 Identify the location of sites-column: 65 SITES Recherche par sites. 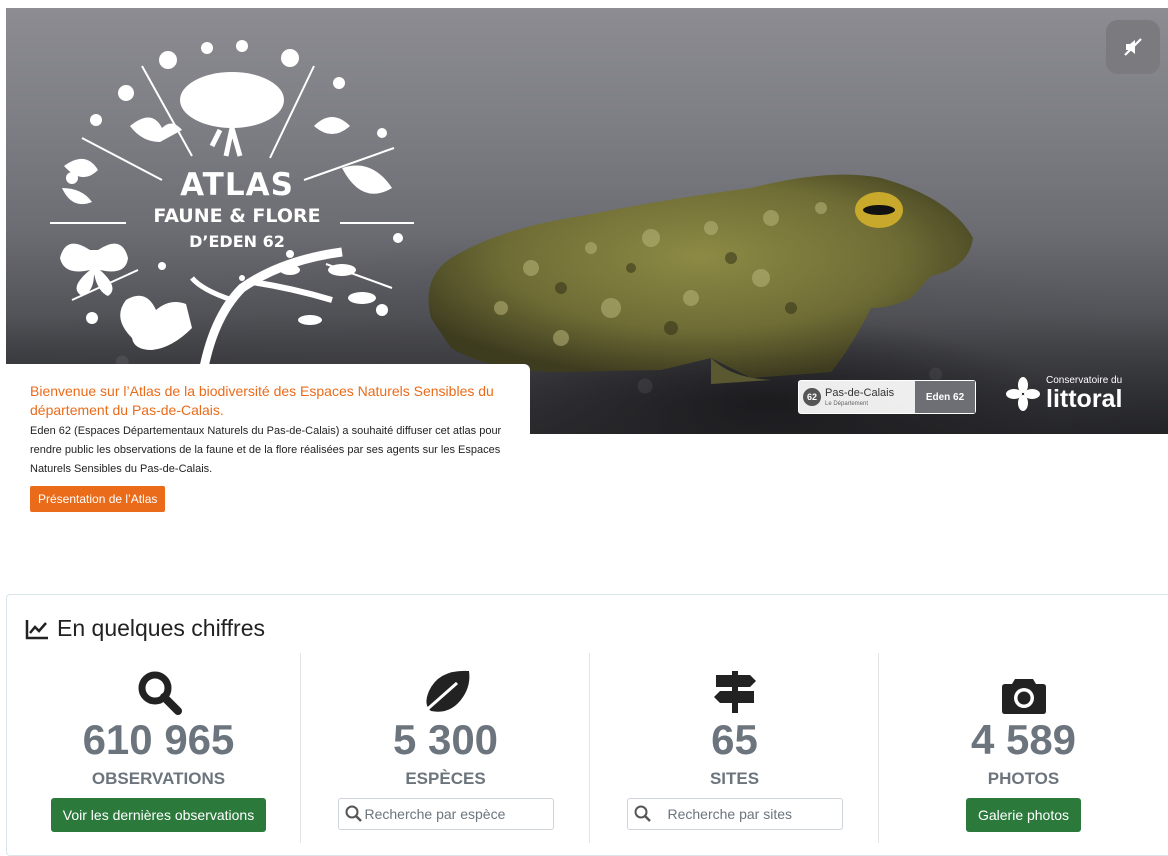
(734, 748).